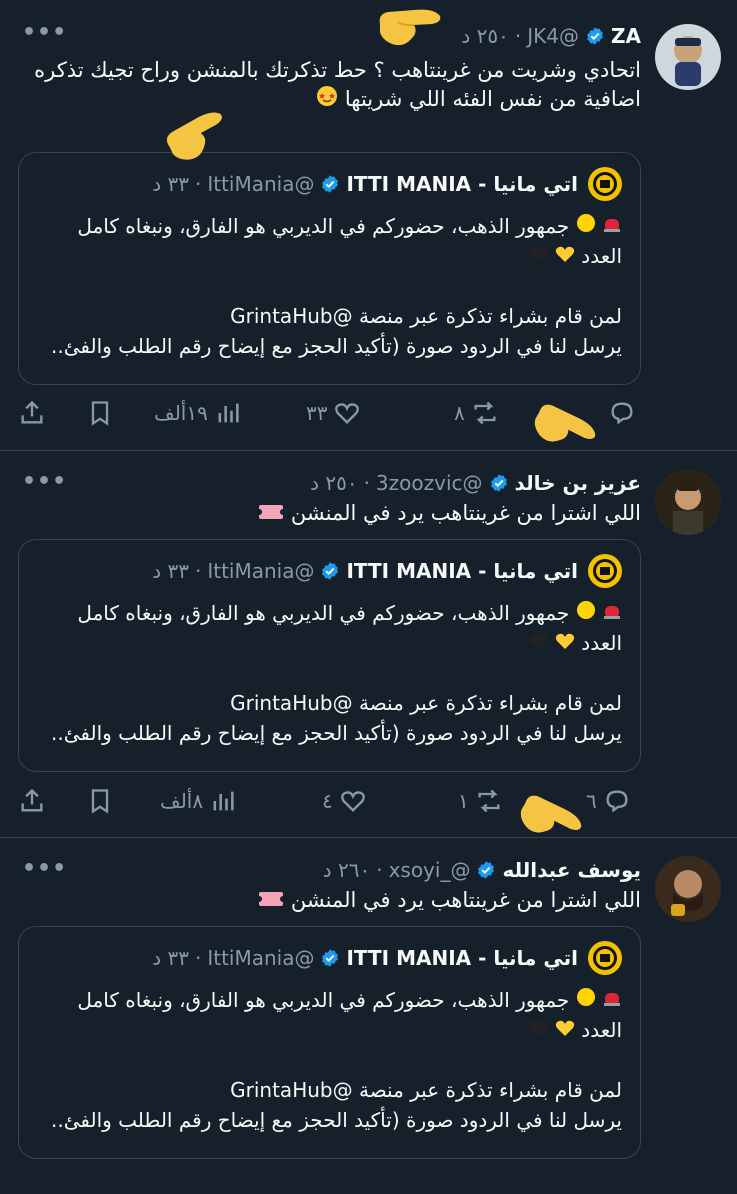 Image resolution: width=737 pixels, height=1194 pixels. I want to click on author-name: عزيز بن خالد, so click(578, 483).